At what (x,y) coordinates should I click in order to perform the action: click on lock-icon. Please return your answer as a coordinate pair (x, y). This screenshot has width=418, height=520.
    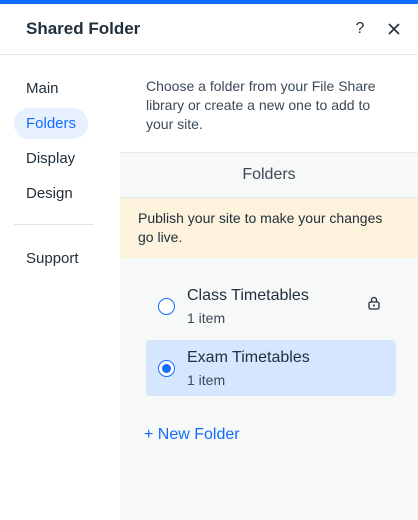
    Looking at the image, I should click on (374, 303).